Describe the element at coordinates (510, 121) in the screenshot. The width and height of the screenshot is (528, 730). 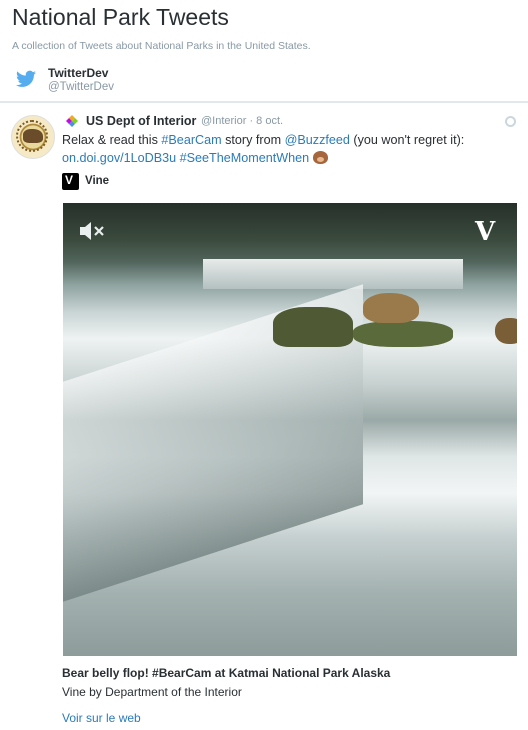
I see `twitter-logo-icon` at that location.